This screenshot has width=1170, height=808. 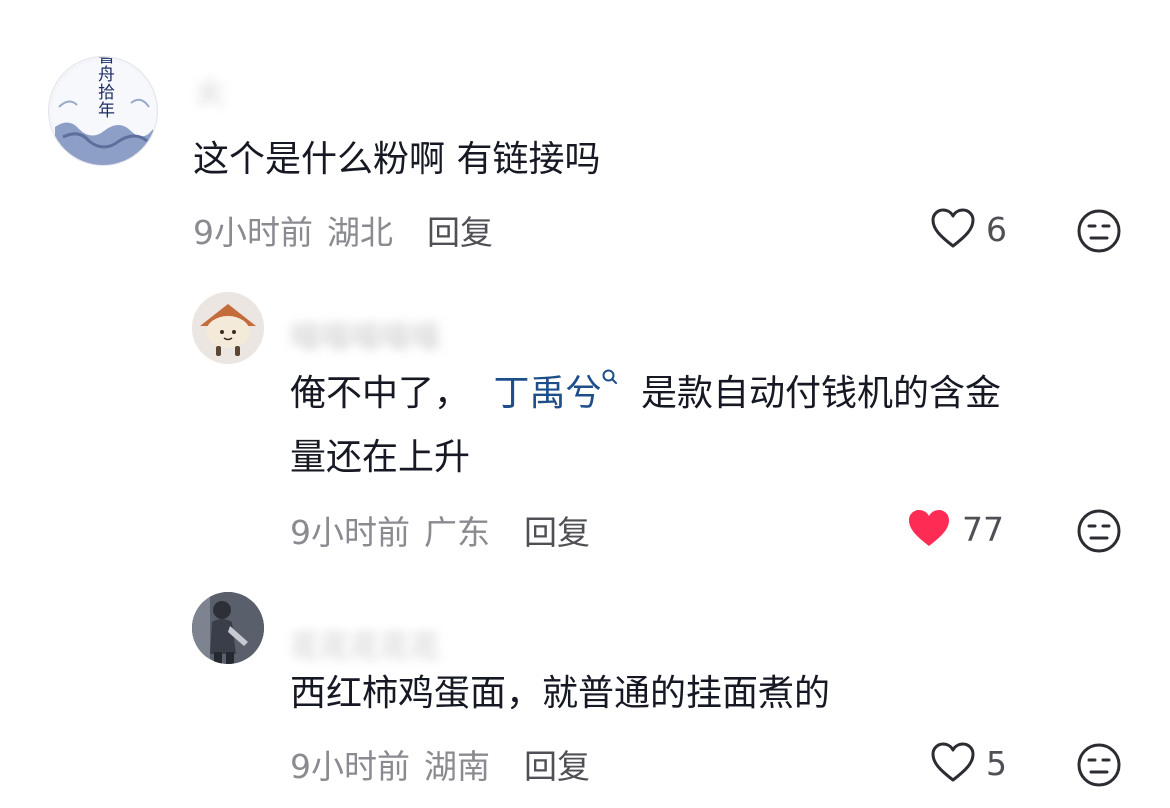 I want to click on dislike-button, so click(x=1099, y=767).